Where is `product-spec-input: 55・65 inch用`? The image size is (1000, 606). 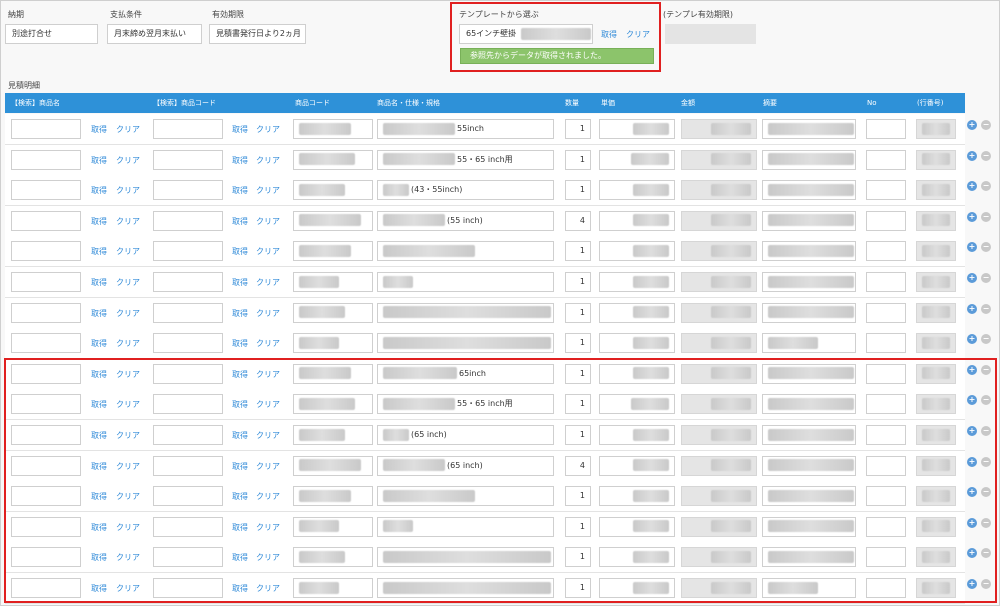 product-spec-input: 55・65 inch用 is located at coordinates (465, 159).